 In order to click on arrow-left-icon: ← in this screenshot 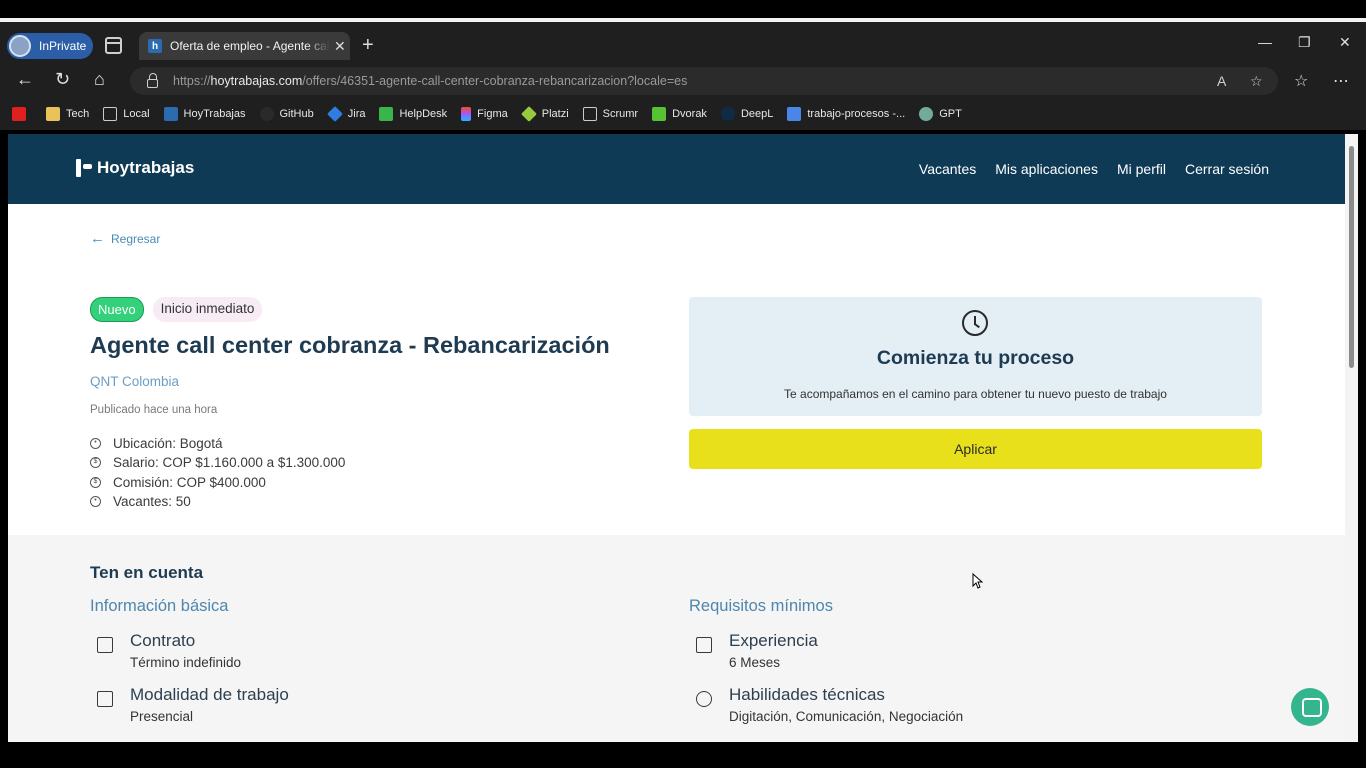, I will do `click(97, 238)`.